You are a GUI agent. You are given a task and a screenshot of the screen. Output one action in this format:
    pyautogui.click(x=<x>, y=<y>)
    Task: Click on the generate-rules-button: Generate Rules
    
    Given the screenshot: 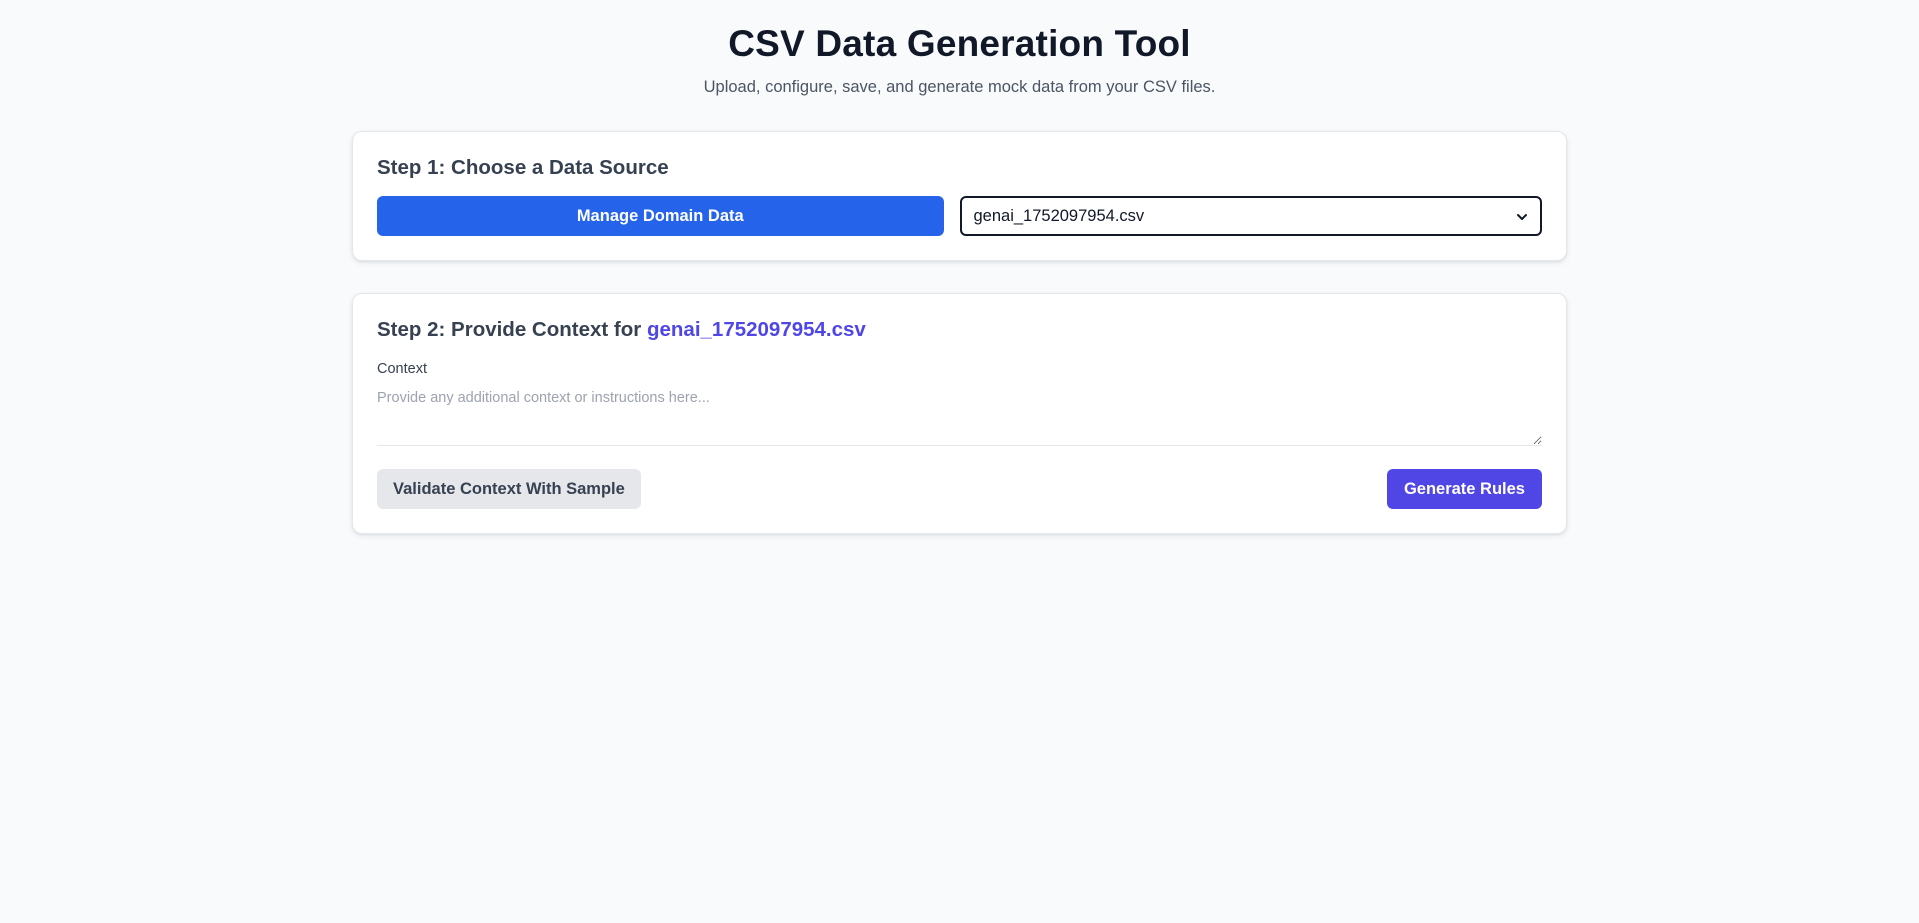 What is the action you would take?
    pyautogui.click(x=1464, y=489)
    